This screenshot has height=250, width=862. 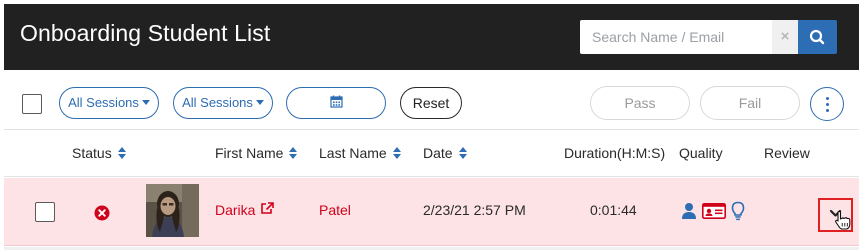 What do you see at coordinates (438, 153) in the screenshot?
I see `column-label: Date` at bounding box center [438, 153].